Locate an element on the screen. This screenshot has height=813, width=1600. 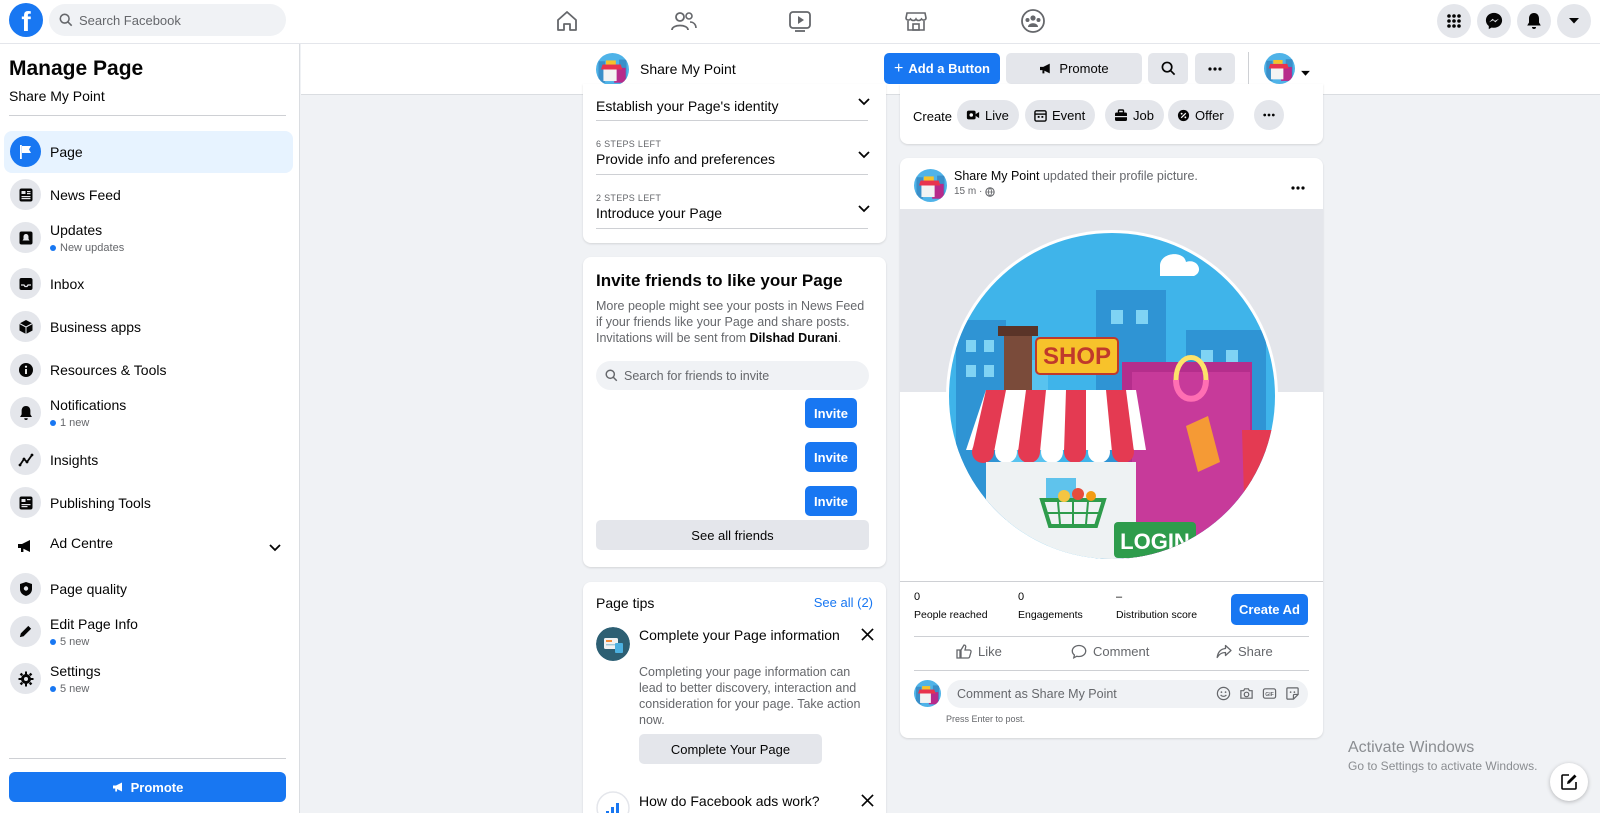
home-icon is located at coordinates (567, 21).